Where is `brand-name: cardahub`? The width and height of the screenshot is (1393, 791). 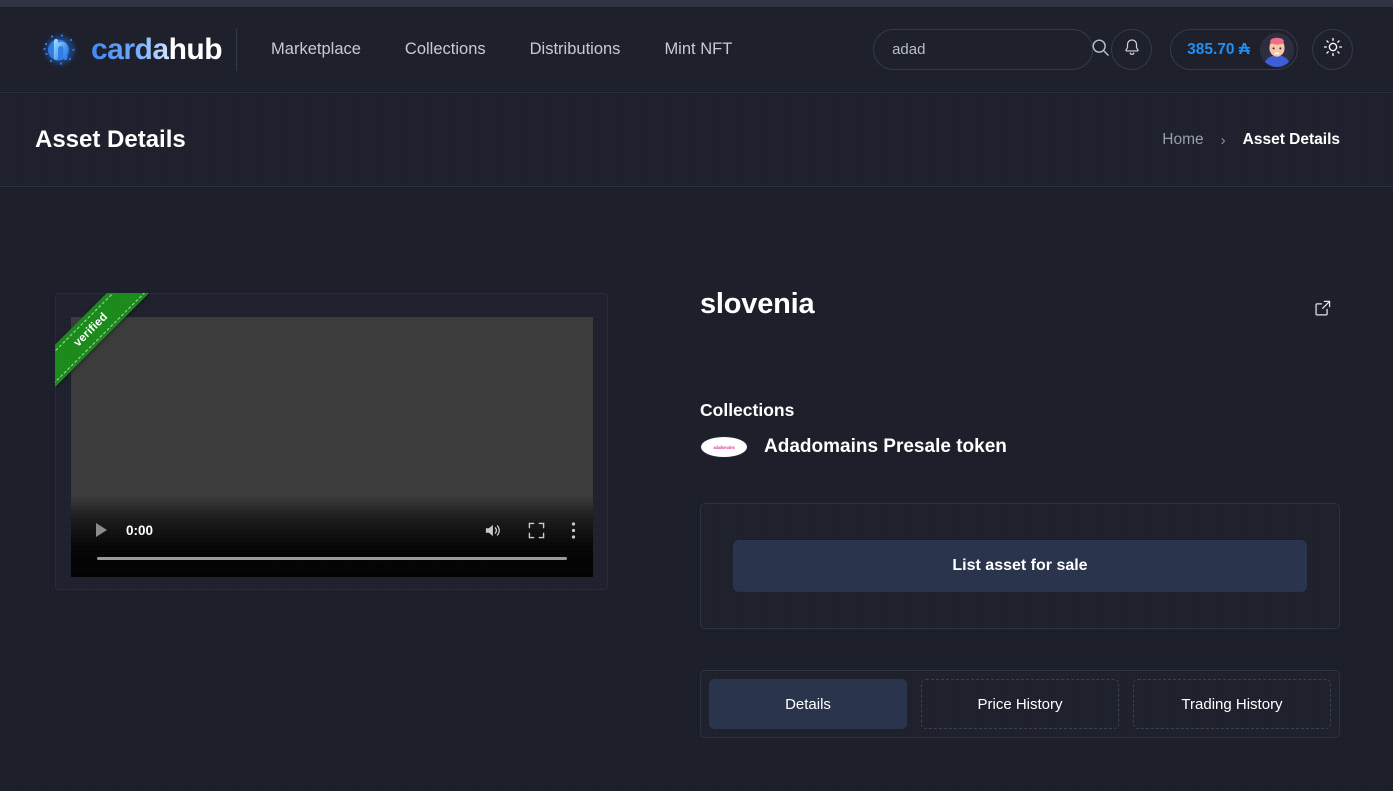
brand-name: cardahub is located at coordinates (157, 49).